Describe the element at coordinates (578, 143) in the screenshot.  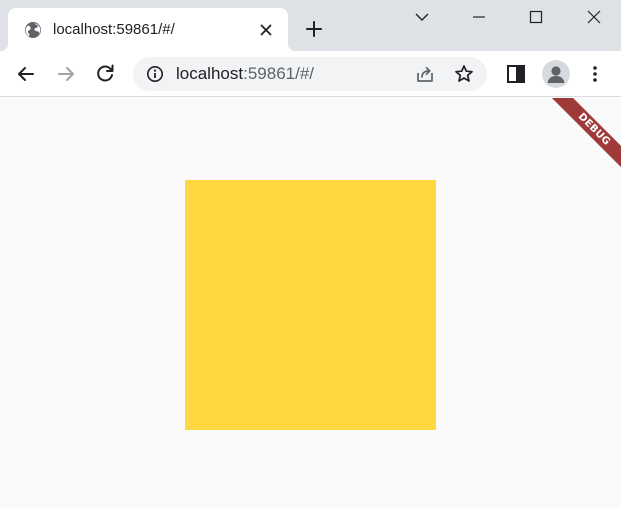
I see `debug-banner: DEBUG` at that location.